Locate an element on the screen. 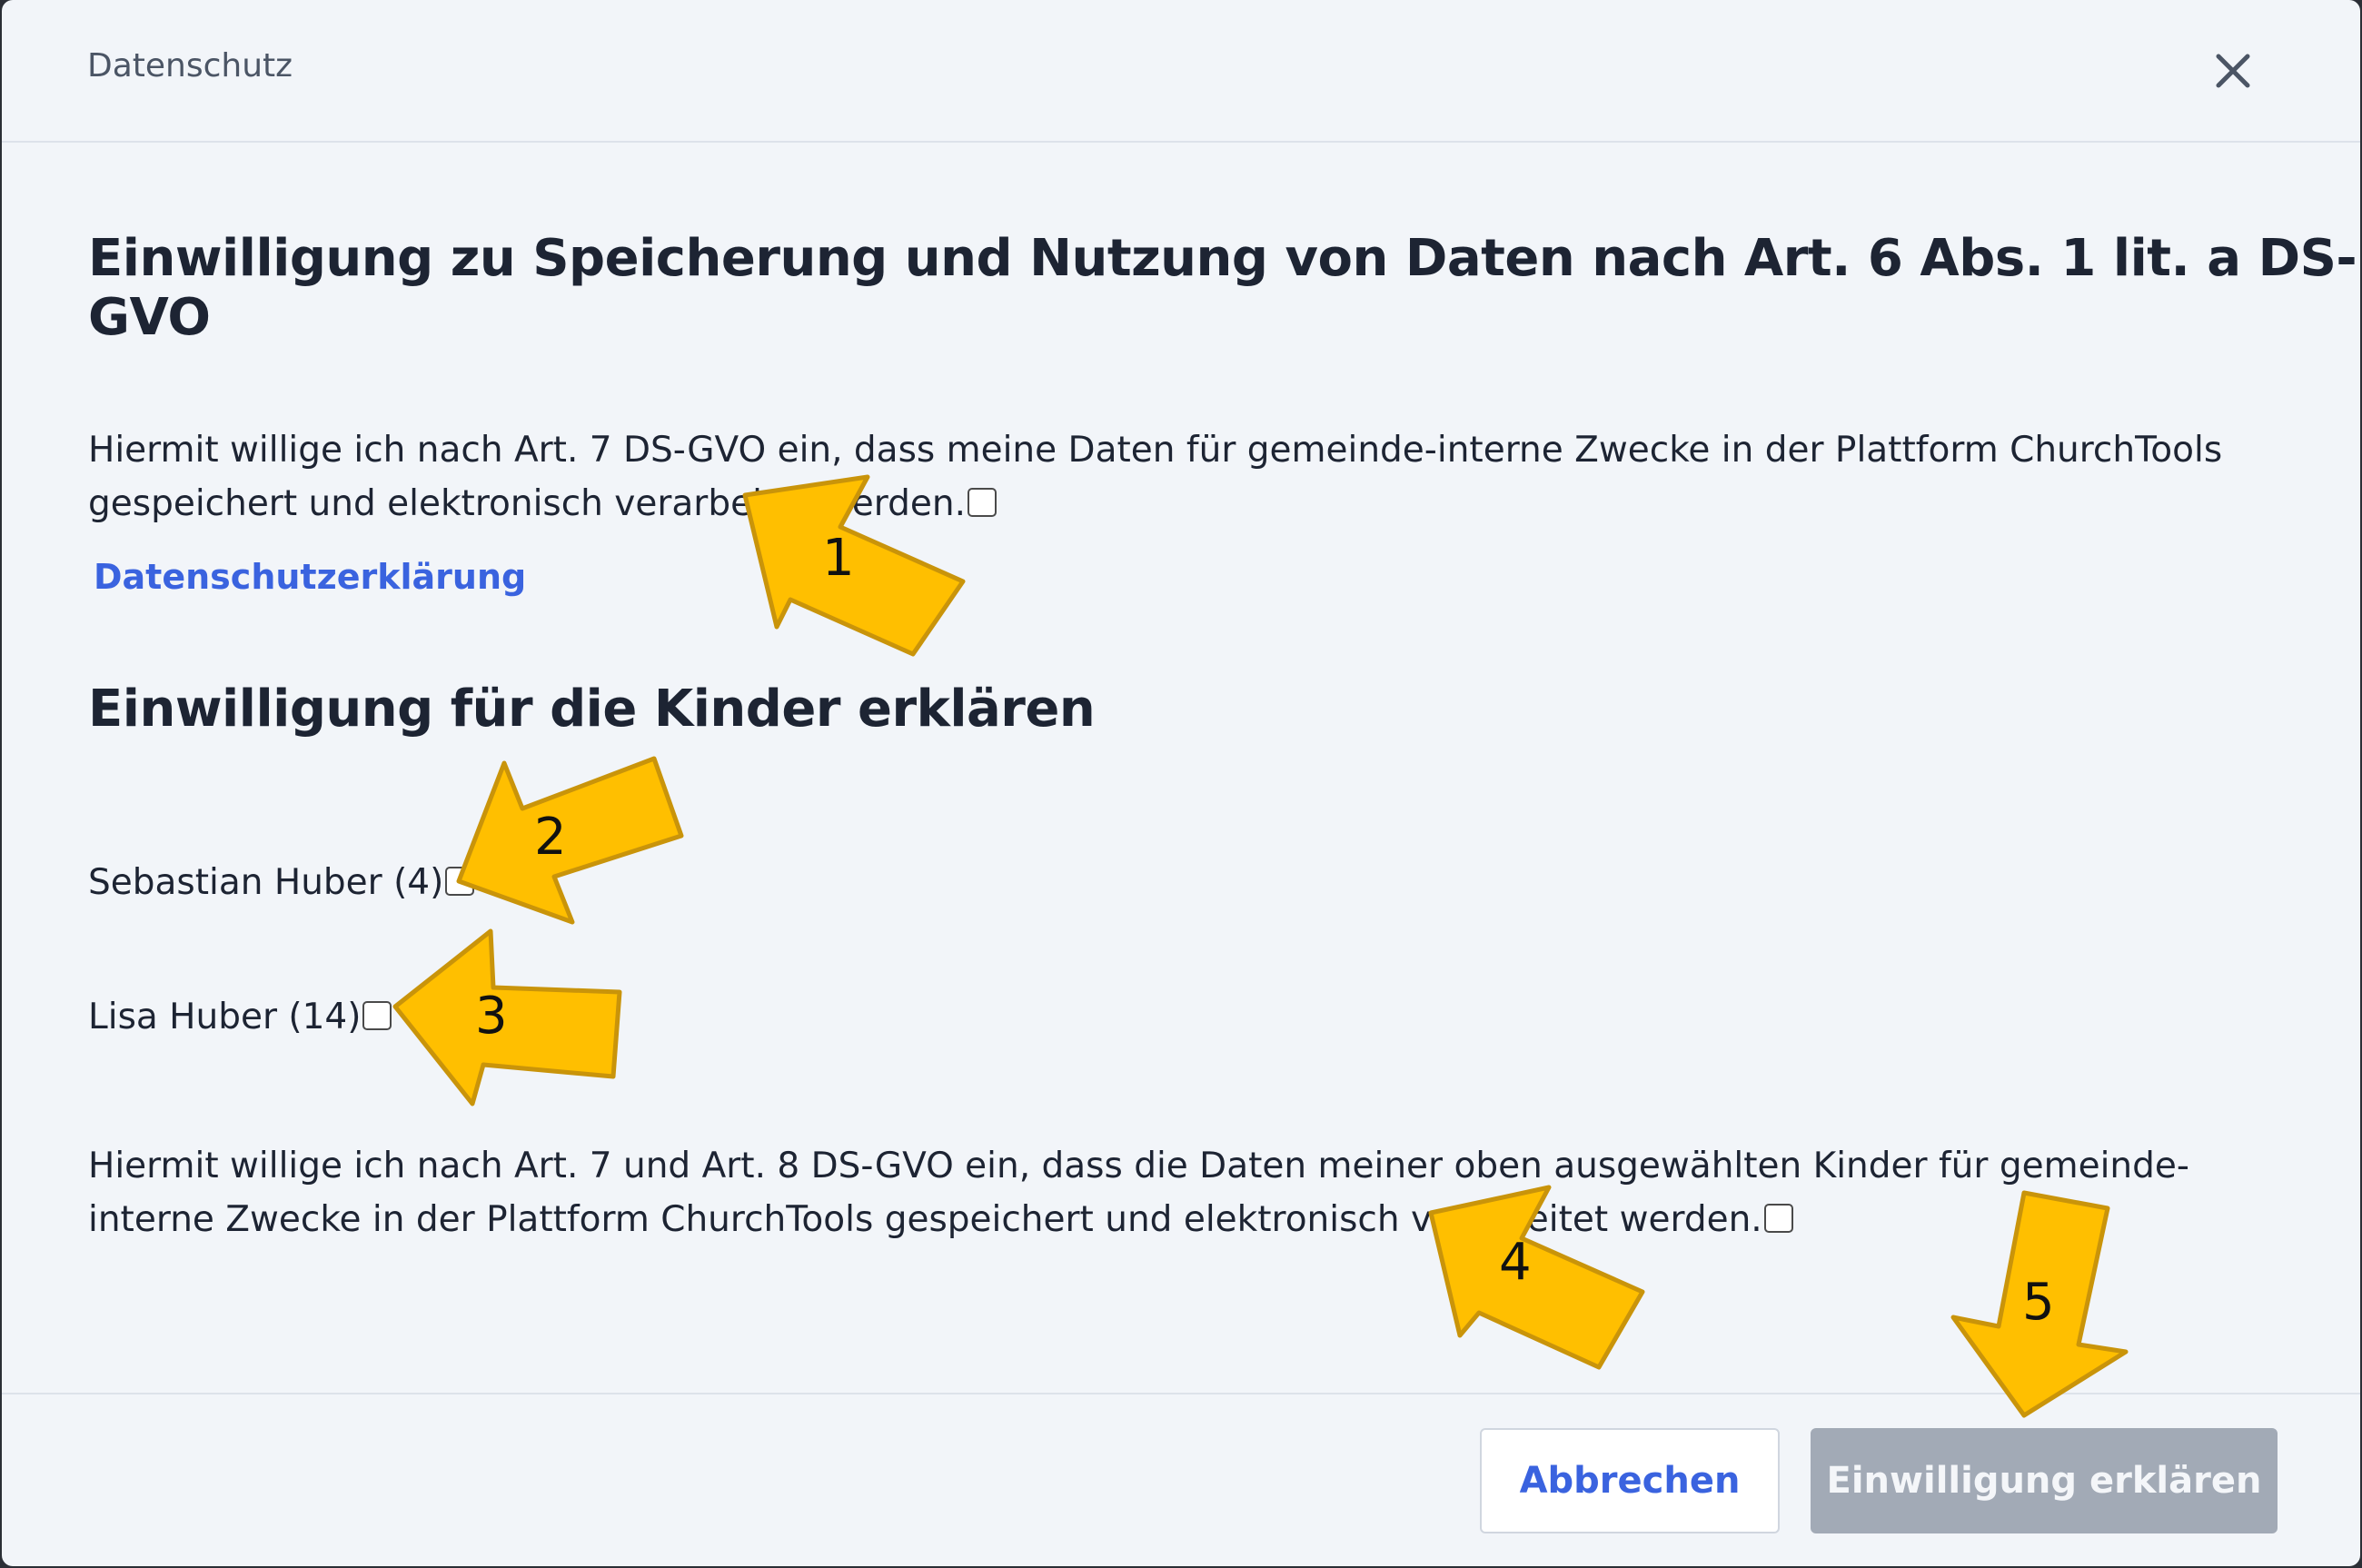 This screenshot has width=2362, height=1568. child-row-sebastian: Sebastian Huber (4) is located at coordinates (281, 882).